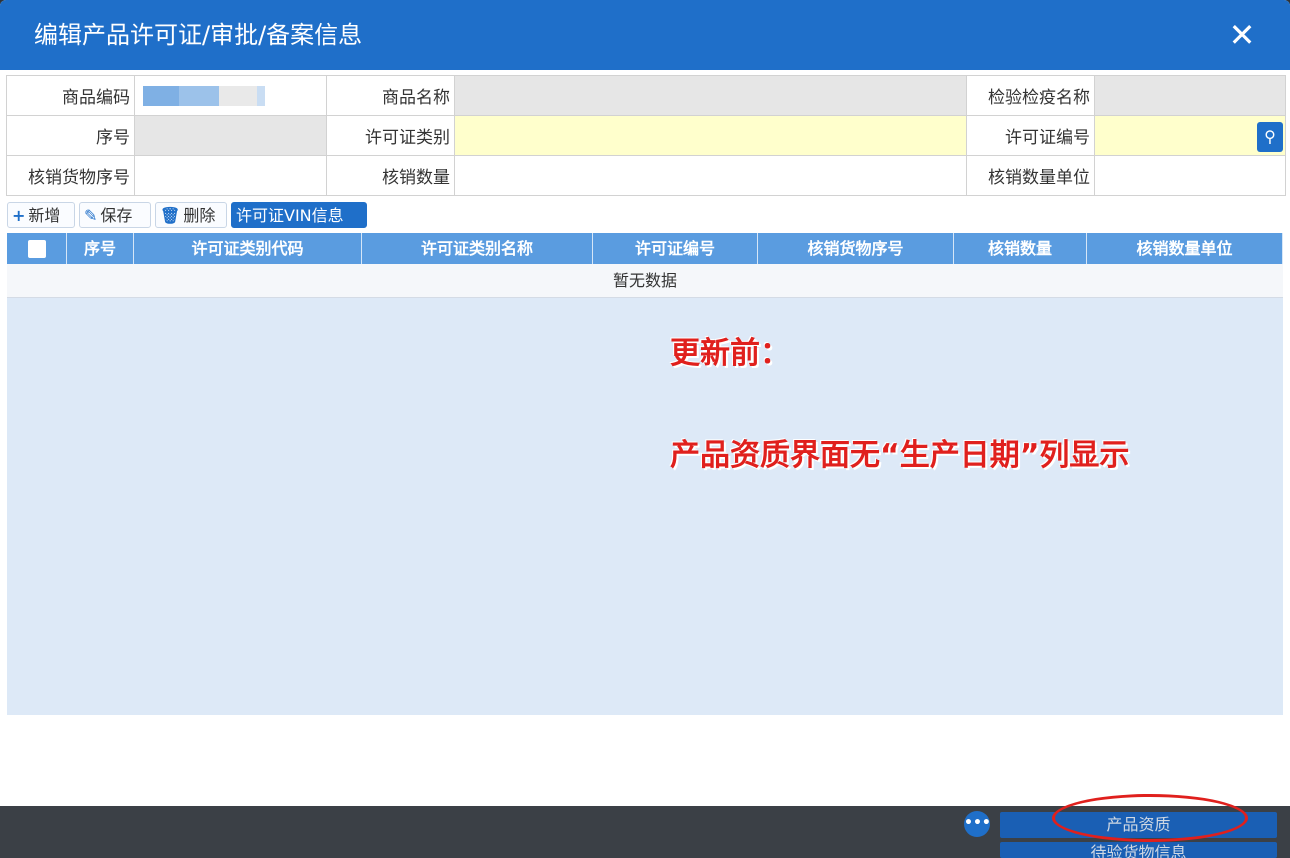  What do you see at coordinates (230, 175) in the screenshot?
I see `writeoff-goods-seq-field` at bounding box center [230, 175].